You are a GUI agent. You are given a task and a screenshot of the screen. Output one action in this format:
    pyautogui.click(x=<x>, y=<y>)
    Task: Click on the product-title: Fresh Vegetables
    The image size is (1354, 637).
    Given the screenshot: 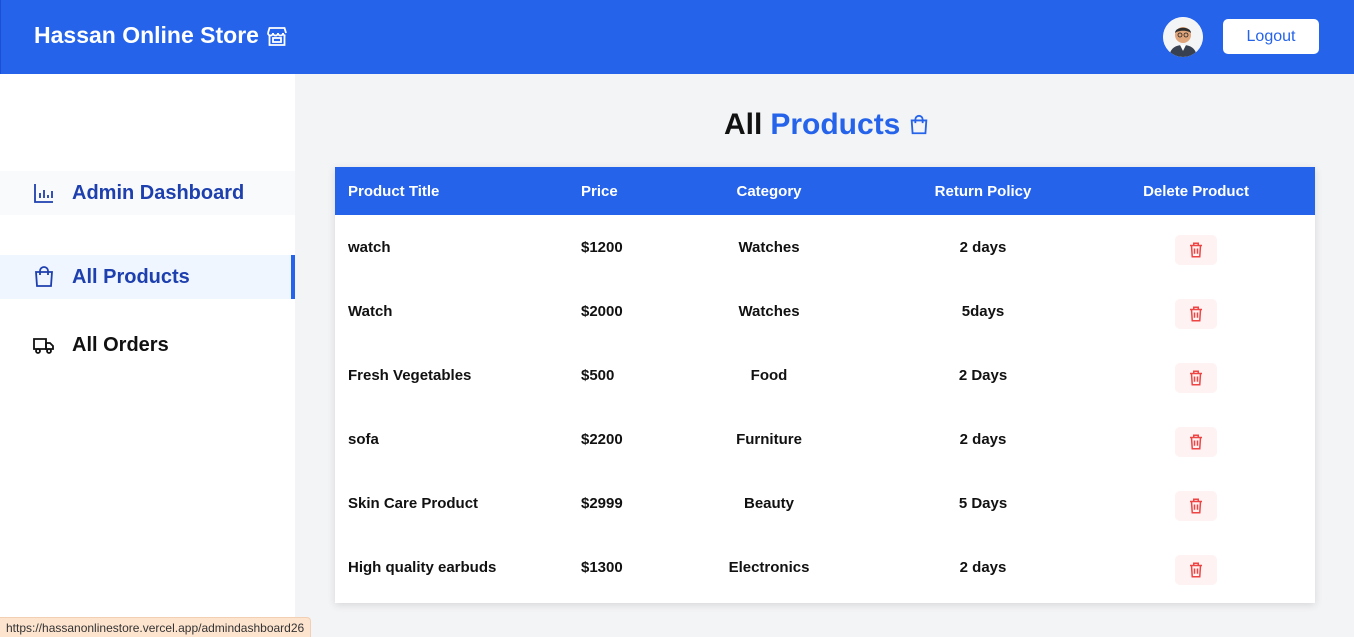 What is the action you would take?
    pyautogui.click(x=410, y=375)
    